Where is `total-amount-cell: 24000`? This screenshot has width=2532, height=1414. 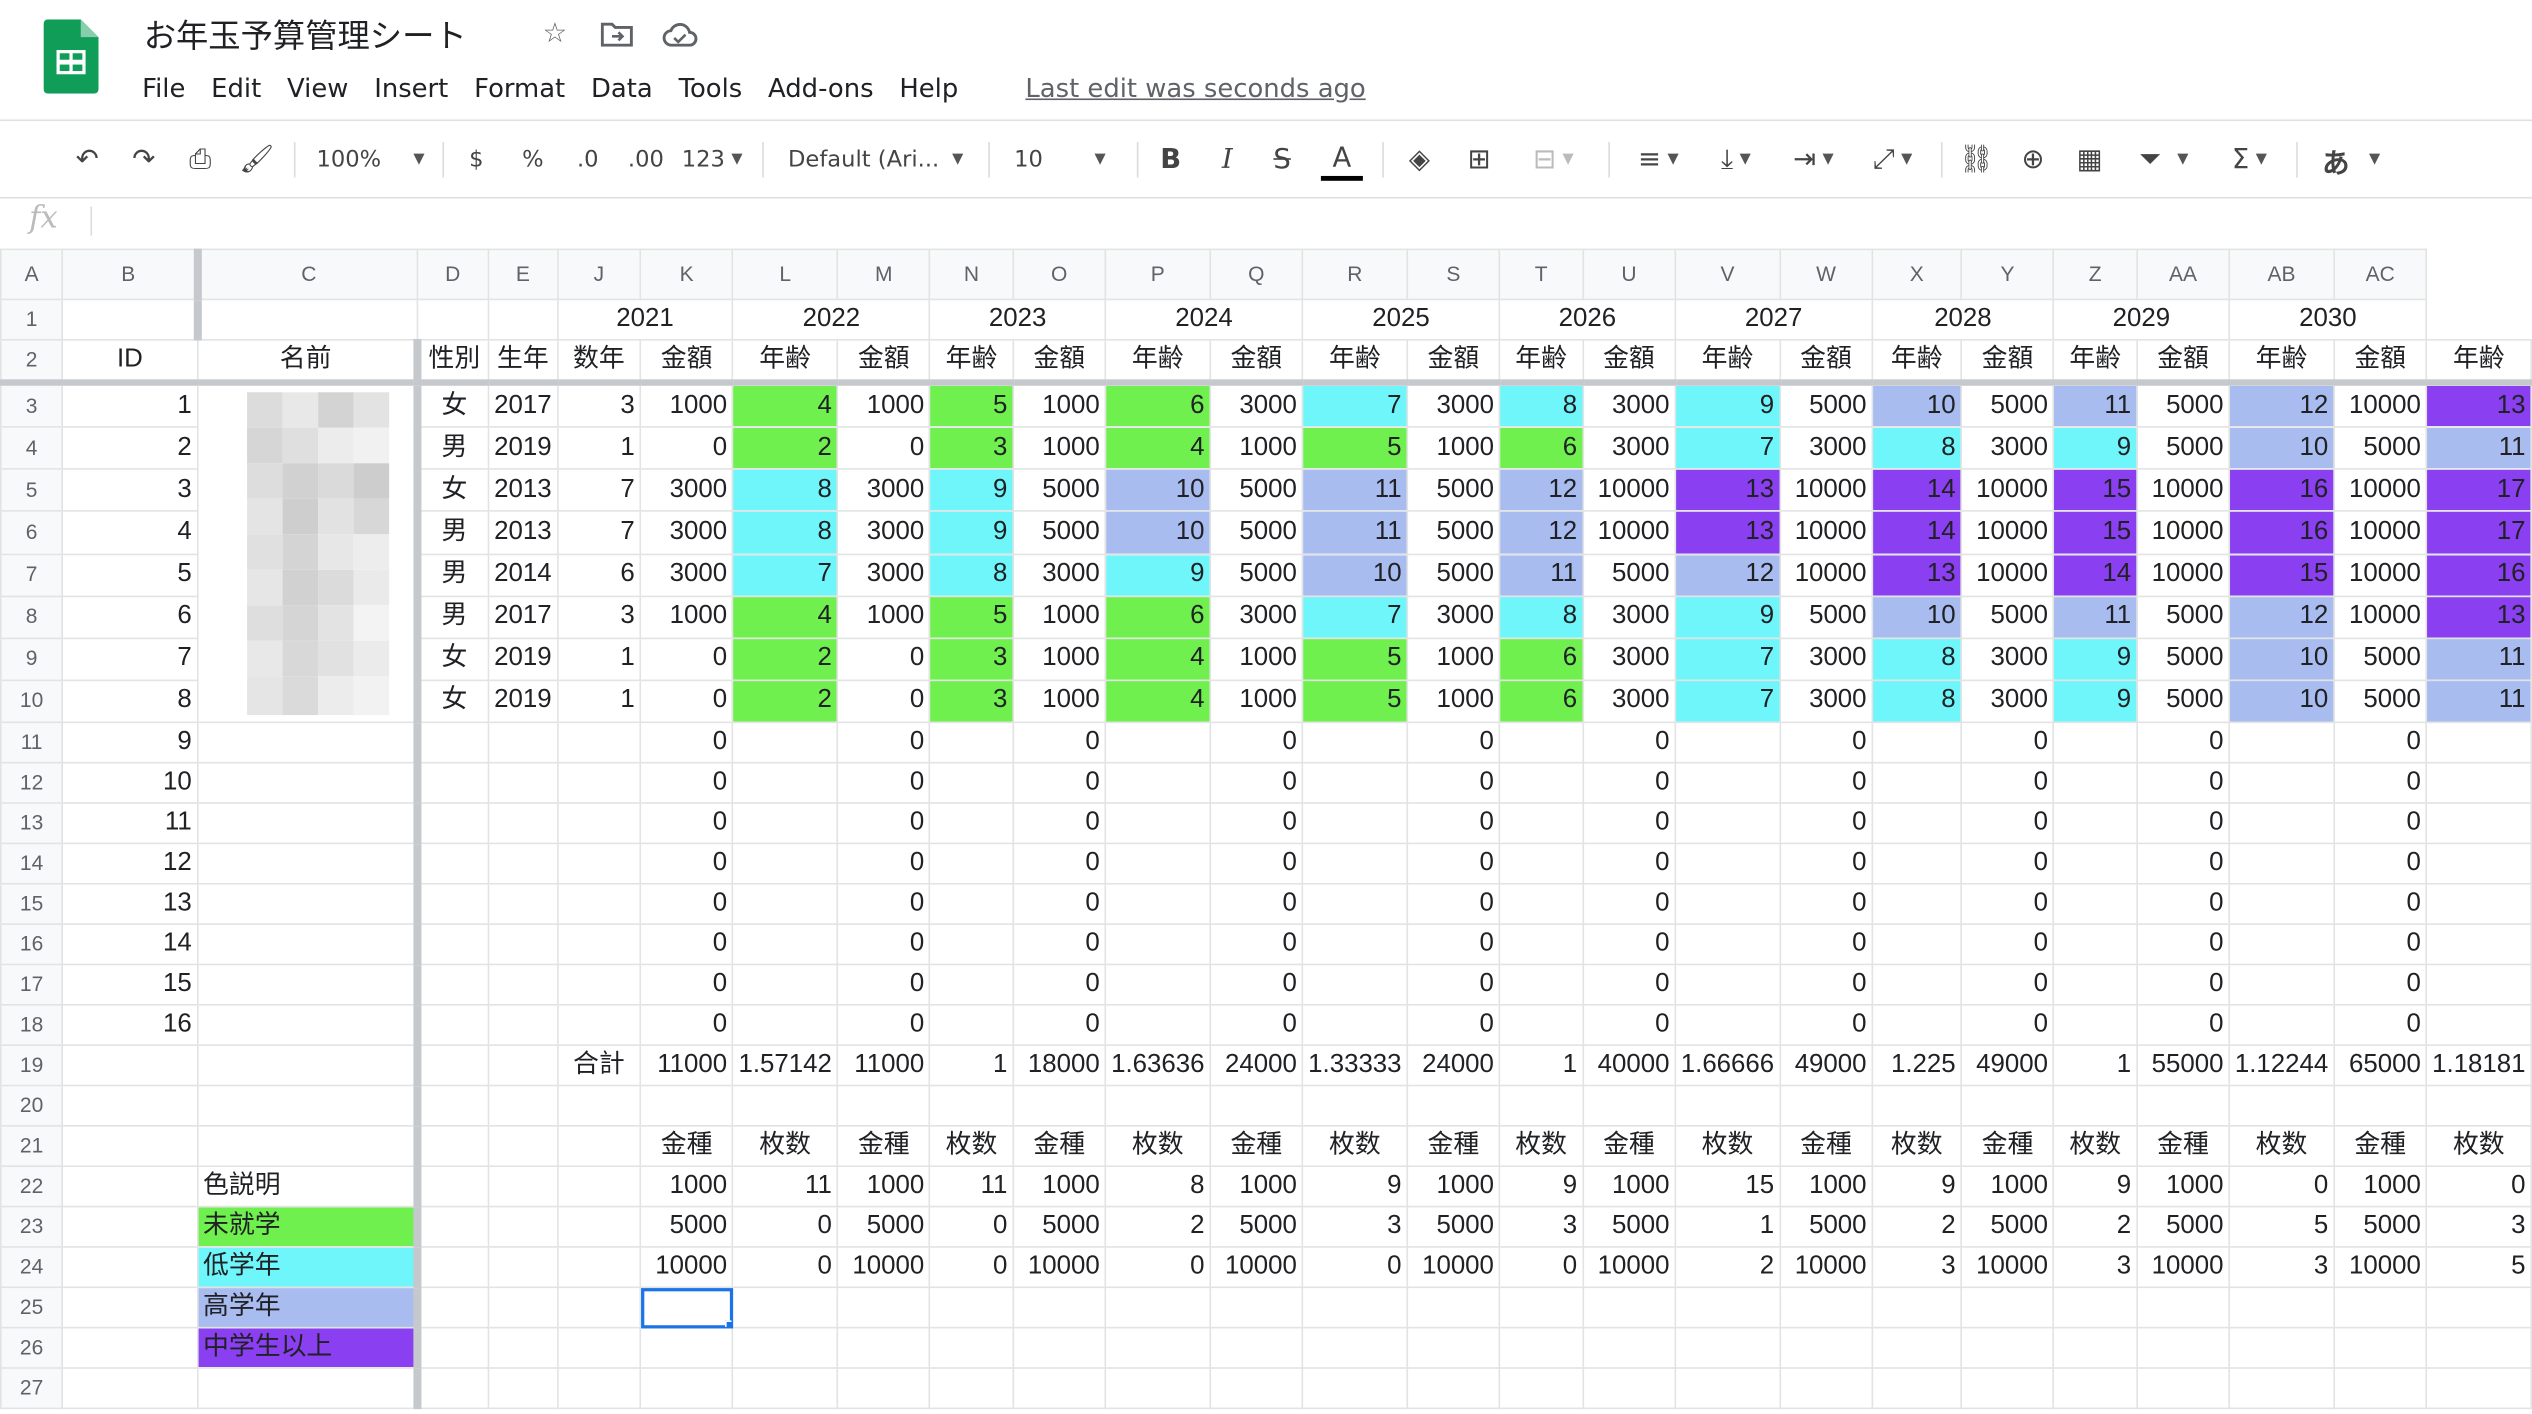 total-amount-cell: 24000 is located at coordinates (1256, 1065).